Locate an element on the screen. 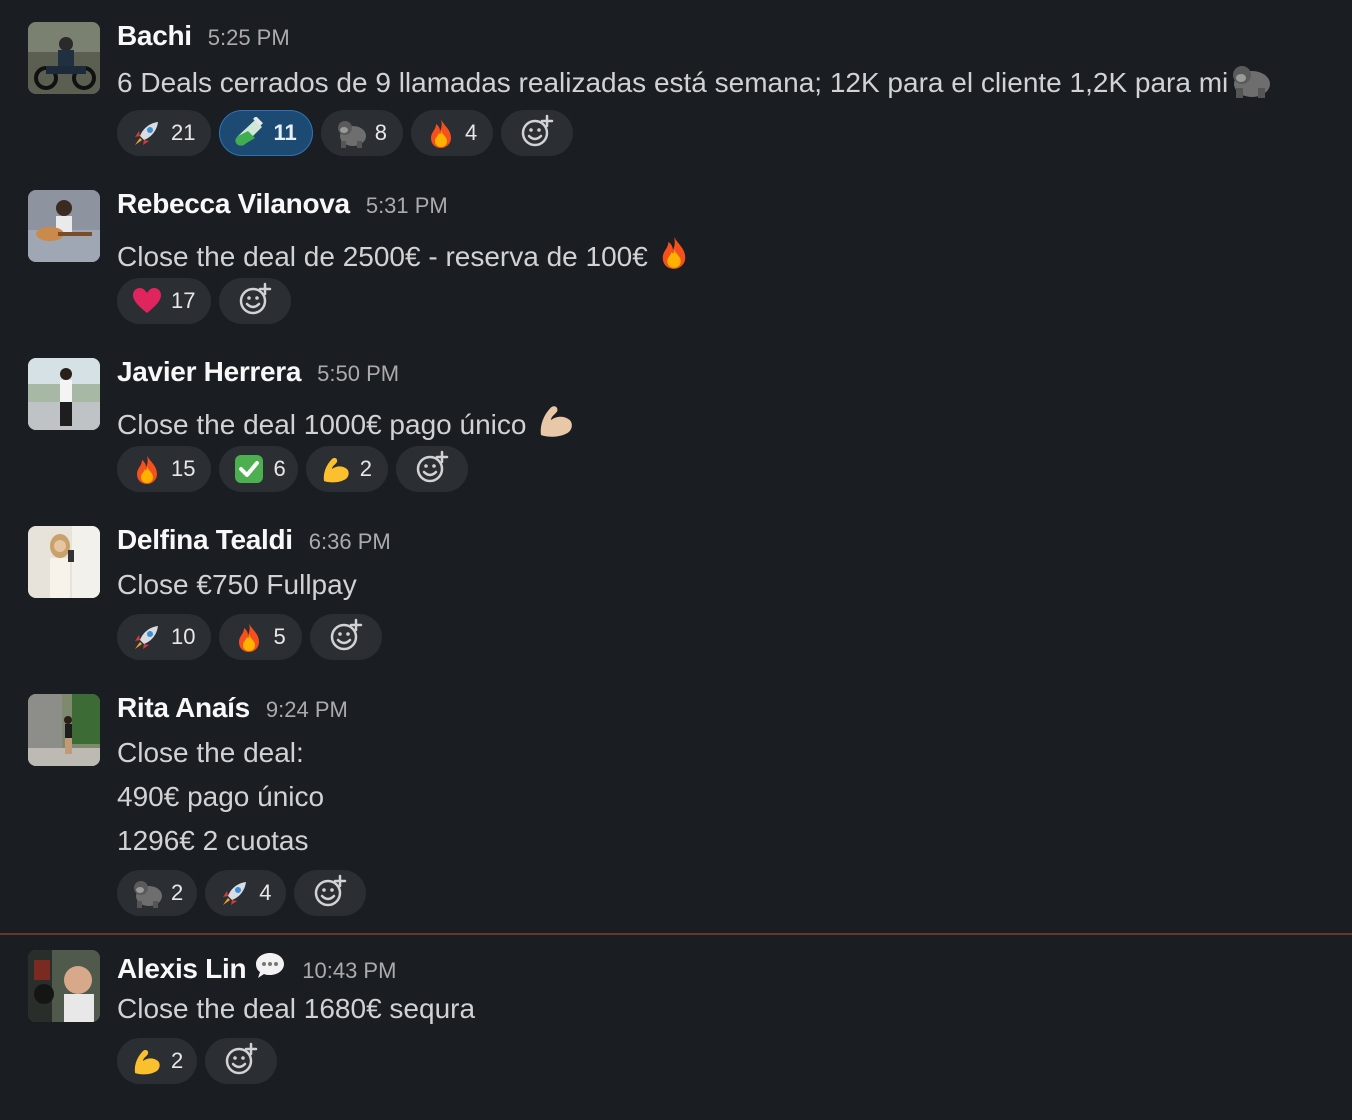 The height and width of the screenshot is (1120, 1352). message-text-line: Close the deal: is located at coordinates (210, 753).